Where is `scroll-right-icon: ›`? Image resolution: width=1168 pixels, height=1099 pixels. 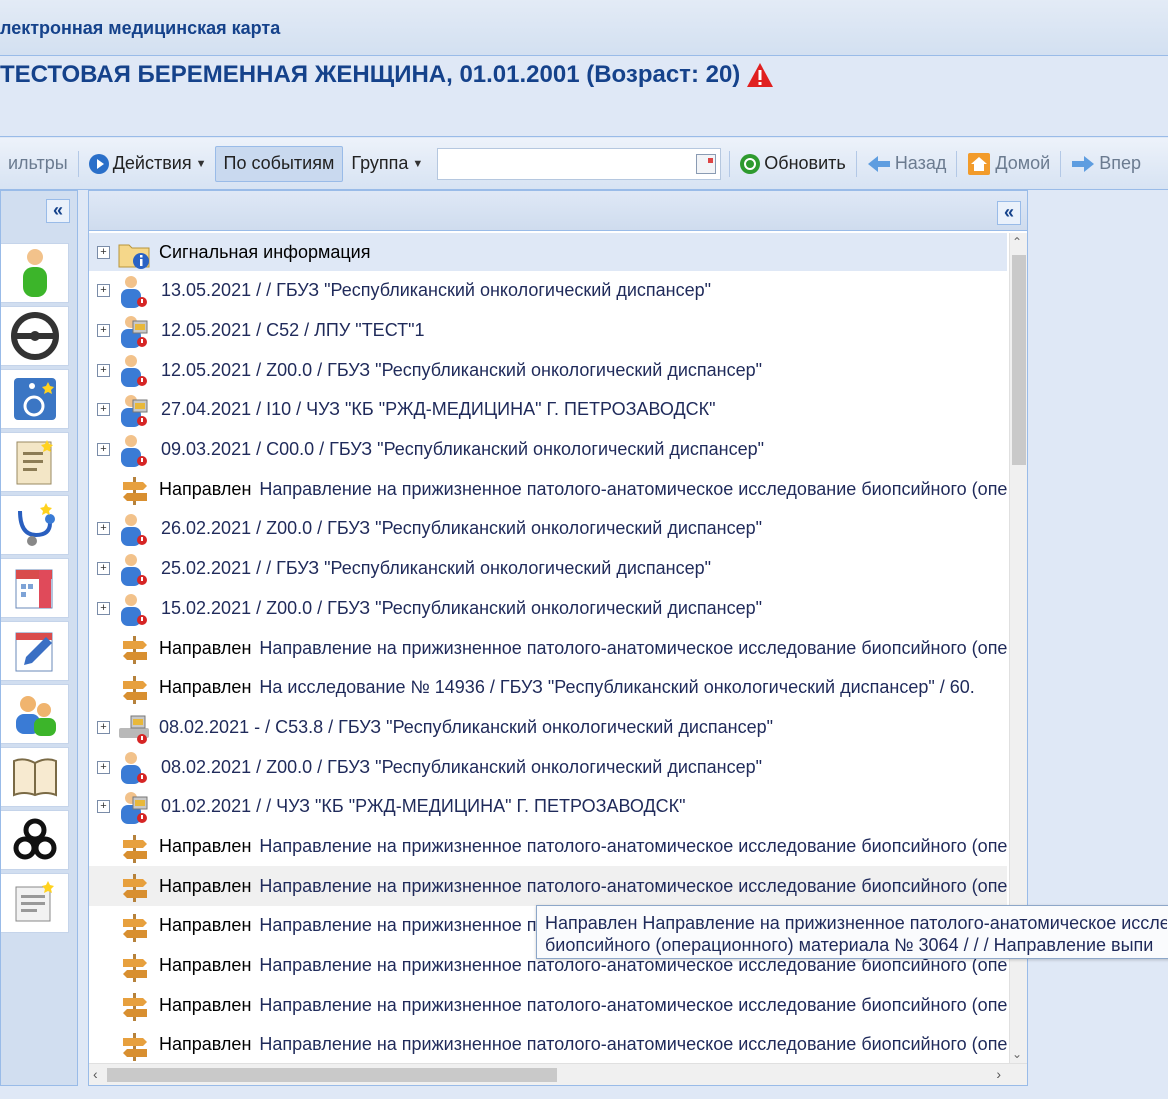 scroll-right-icon: › is located at coordinates (998, 1074).